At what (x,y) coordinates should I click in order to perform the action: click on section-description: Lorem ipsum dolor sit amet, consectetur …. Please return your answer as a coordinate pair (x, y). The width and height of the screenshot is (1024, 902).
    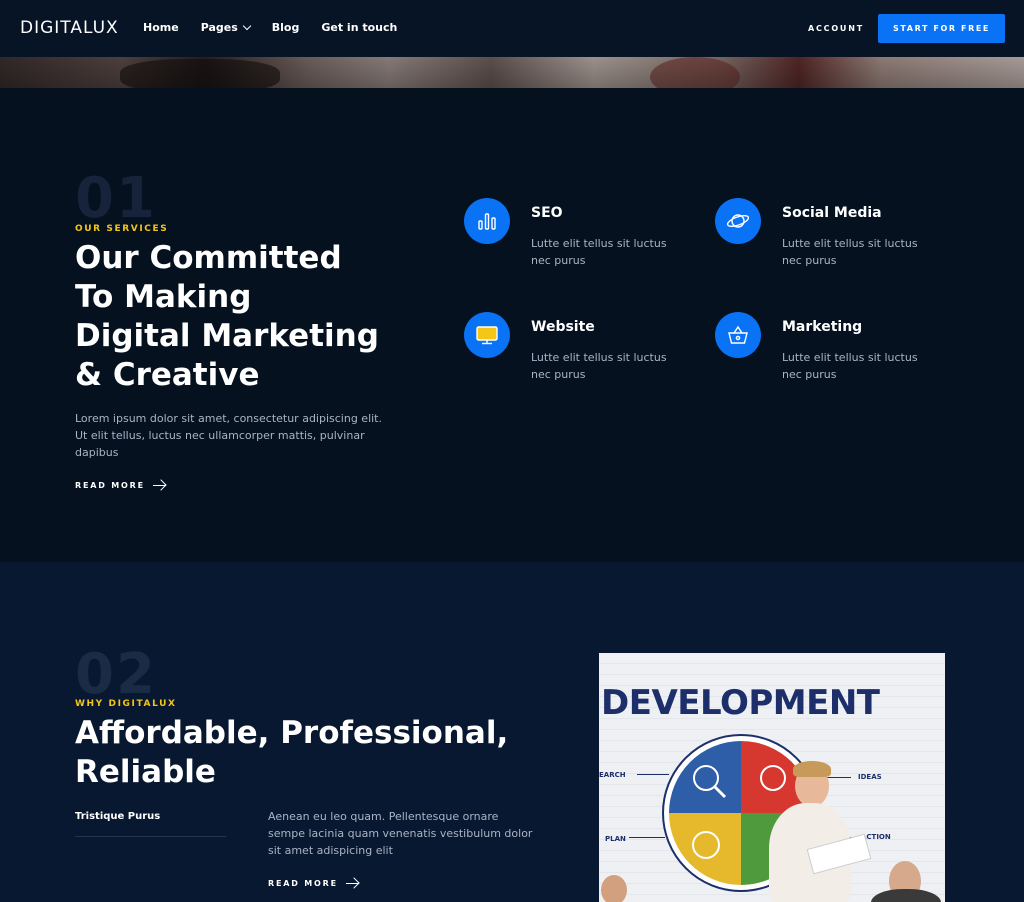
    Looking at the image, I should click on (228, 435).